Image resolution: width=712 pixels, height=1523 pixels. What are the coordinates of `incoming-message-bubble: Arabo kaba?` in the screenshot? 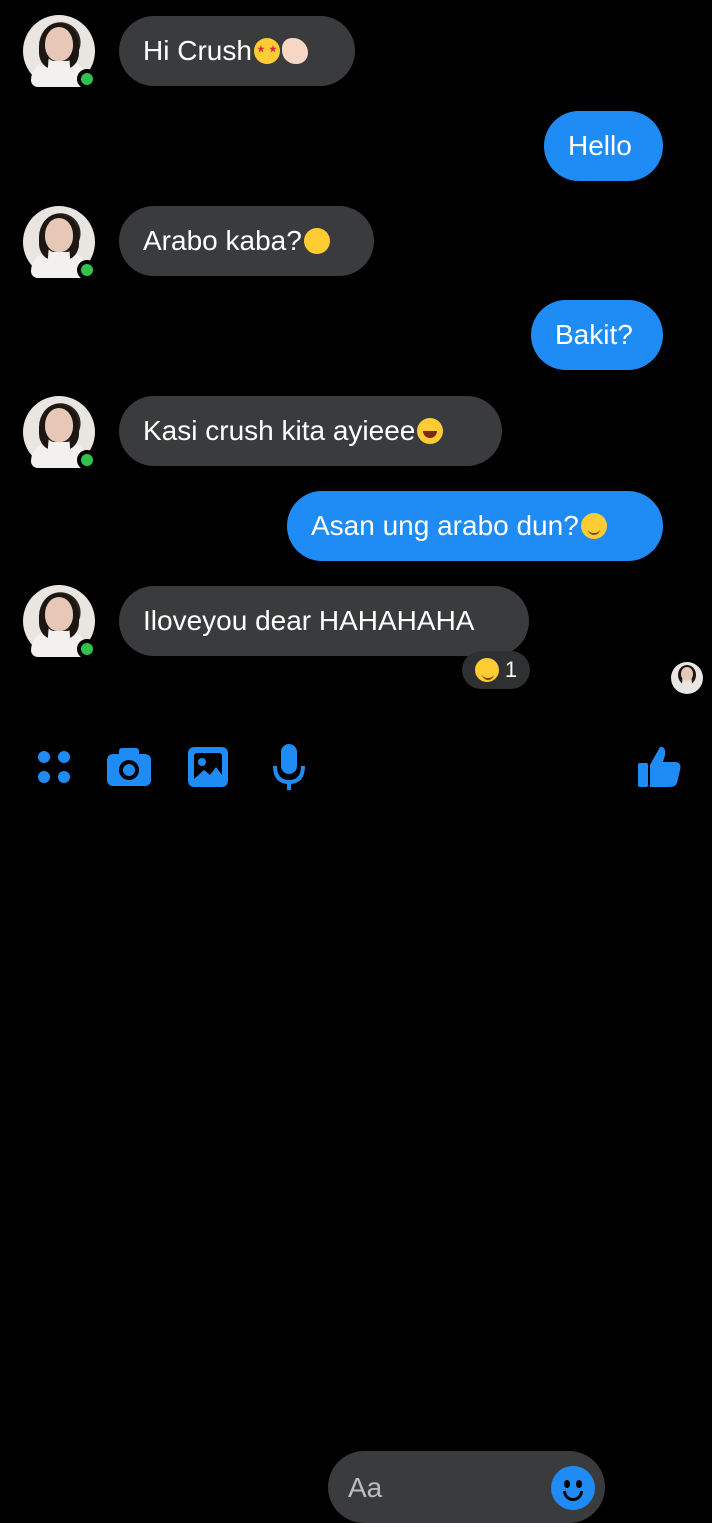 It's located at (246, 241).